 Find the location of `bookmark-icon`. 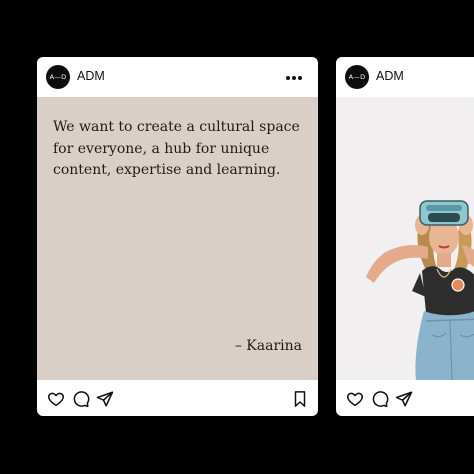

bookmark-icon is located at coordinates (300, 399).